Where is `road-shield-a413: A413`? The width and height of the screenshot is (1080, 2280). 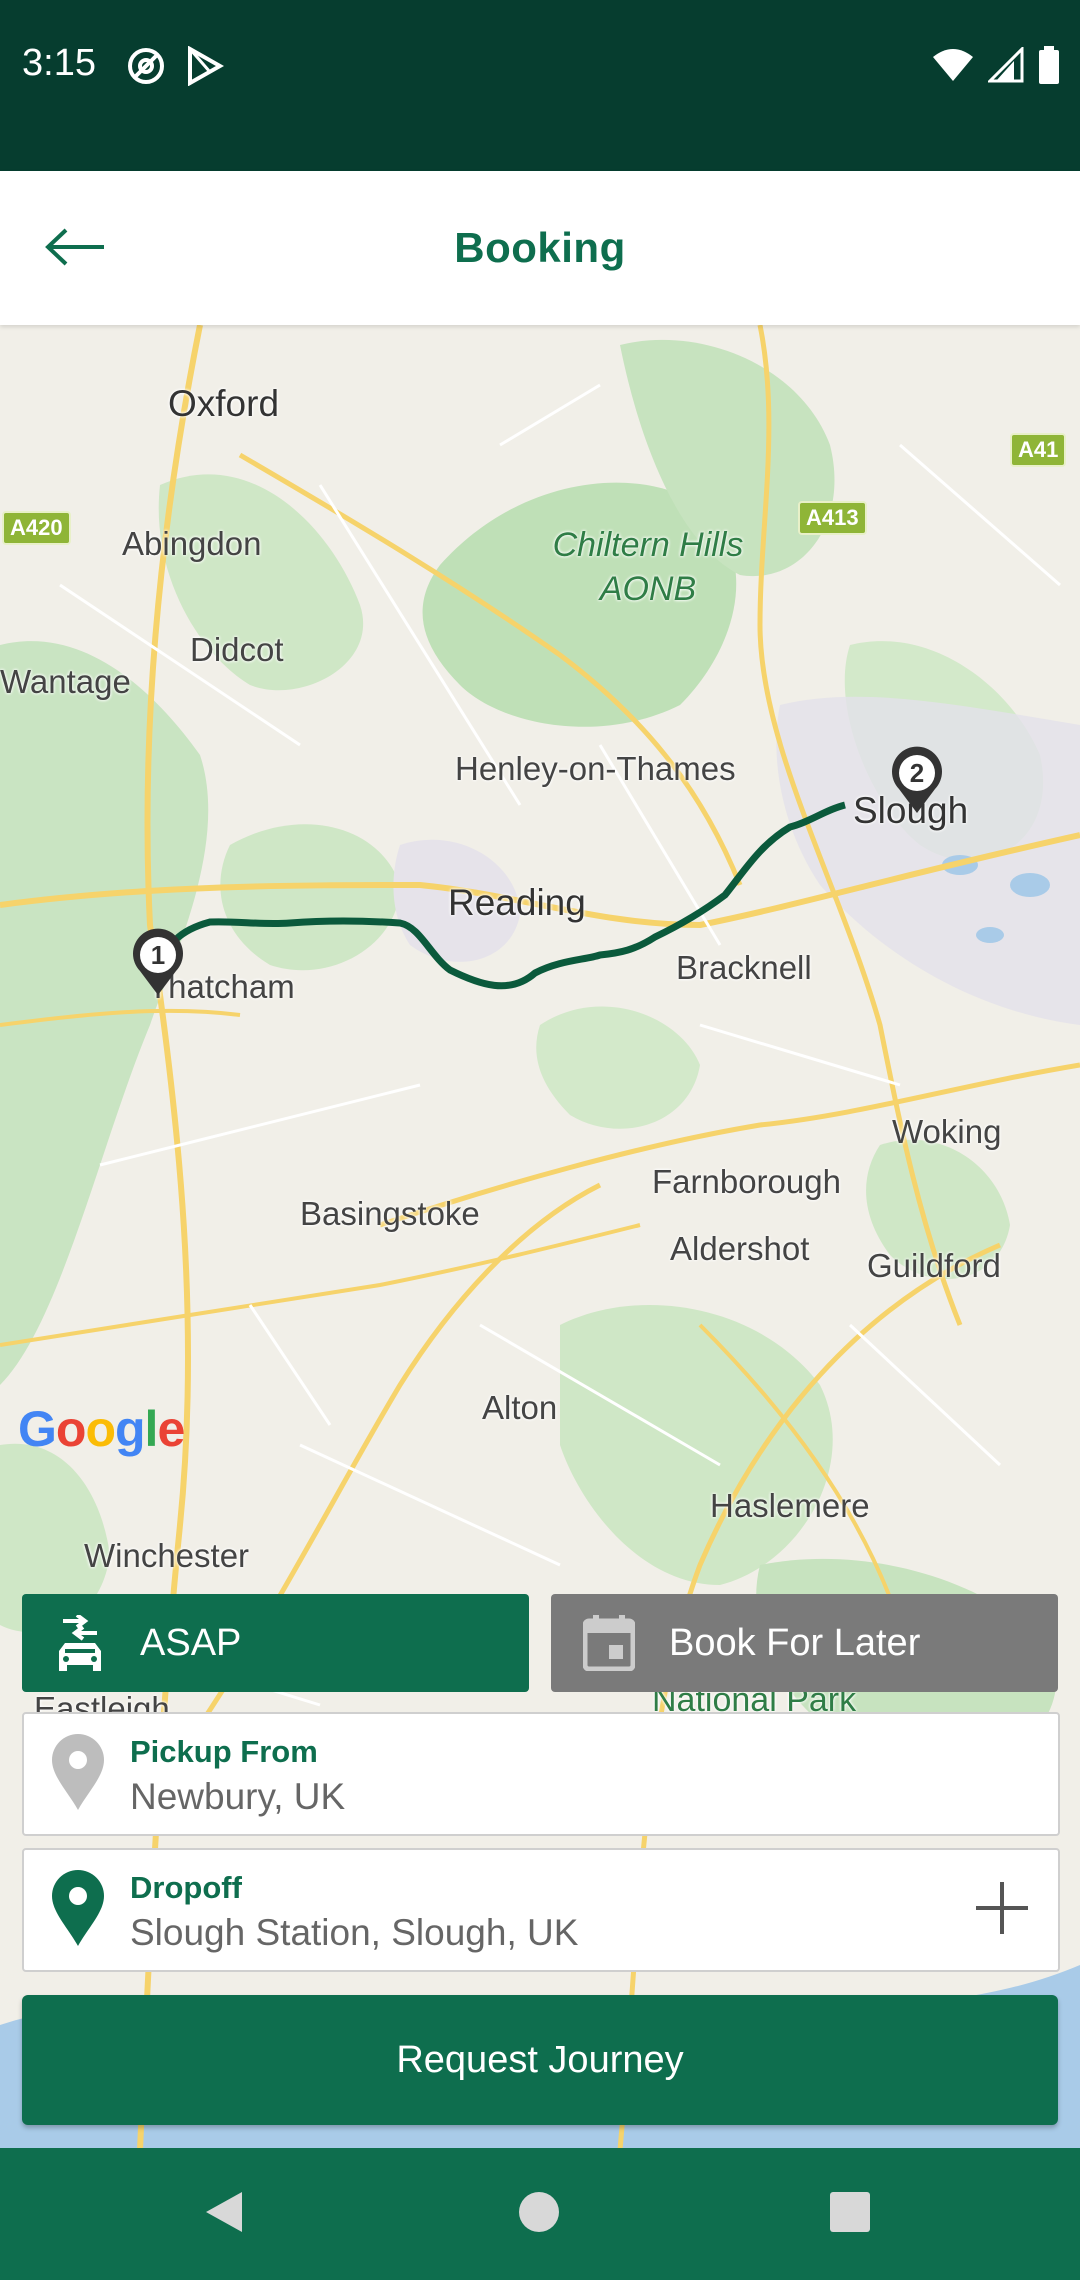
road-shield-a413: A413 is located at coordinates (832, 518).